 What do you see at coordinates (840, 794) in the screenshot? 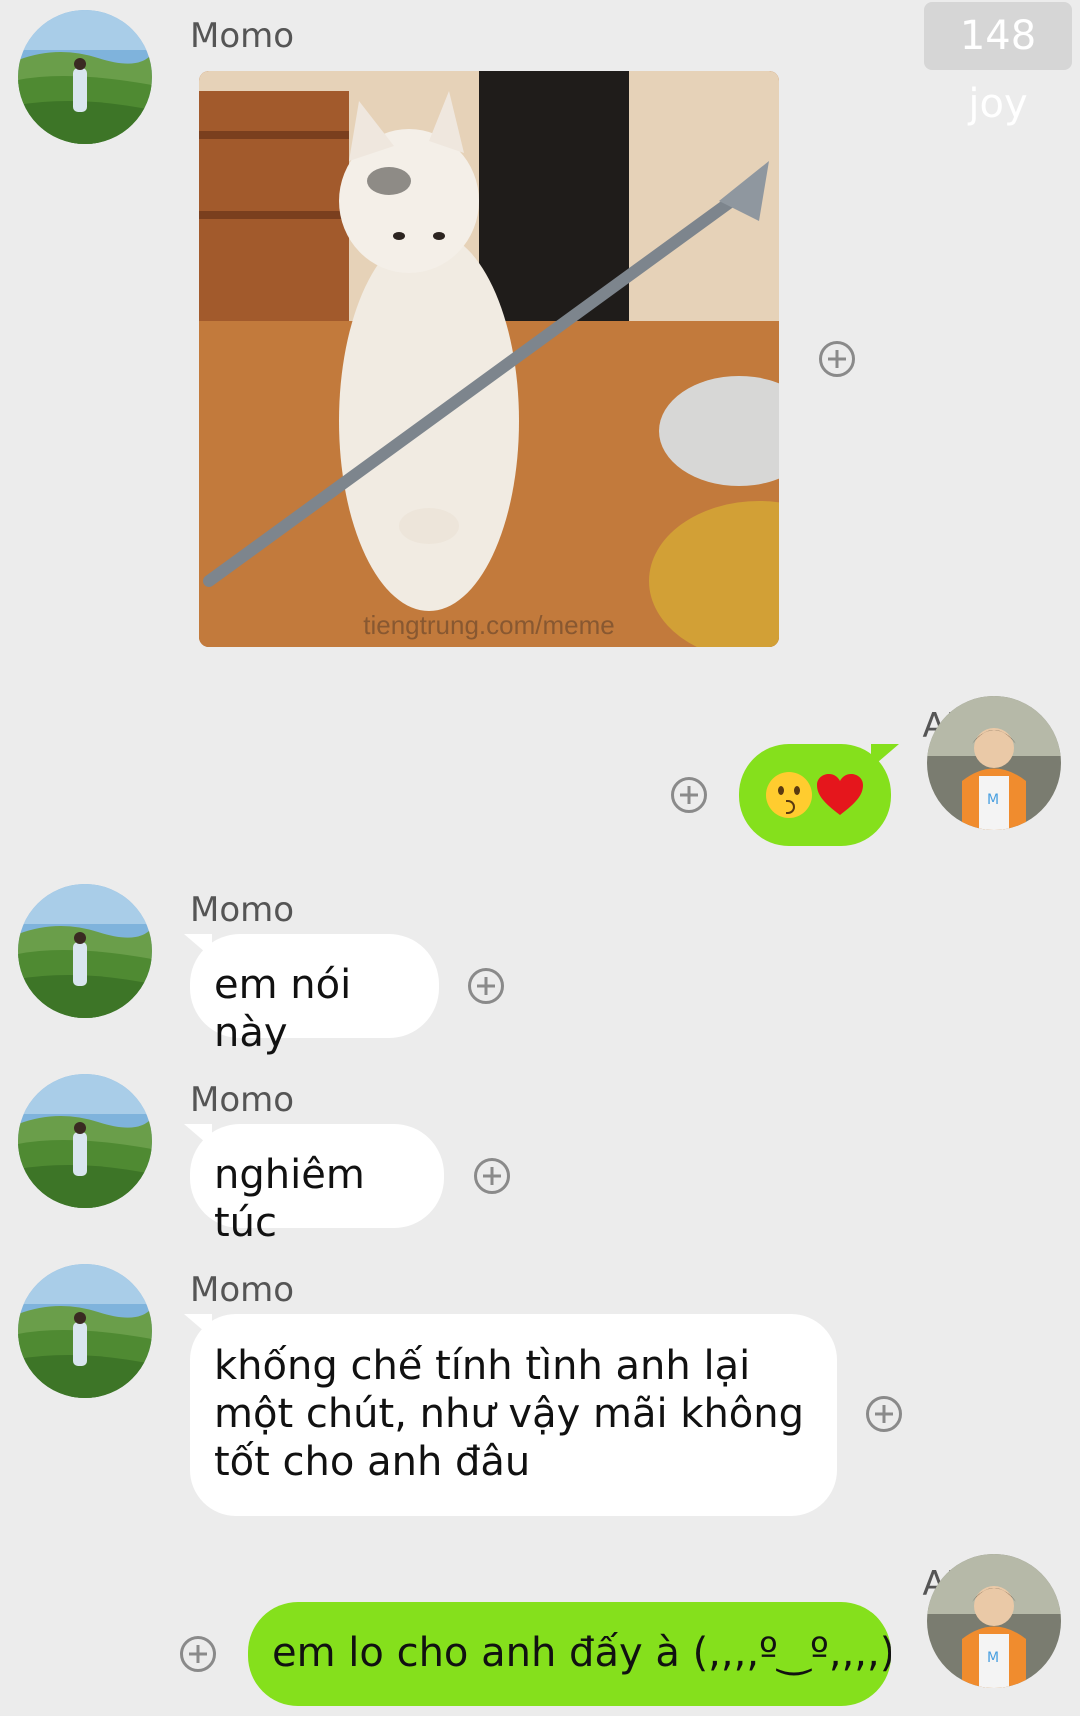
I see `red-heart-icon` at bounding box center [840, 794].